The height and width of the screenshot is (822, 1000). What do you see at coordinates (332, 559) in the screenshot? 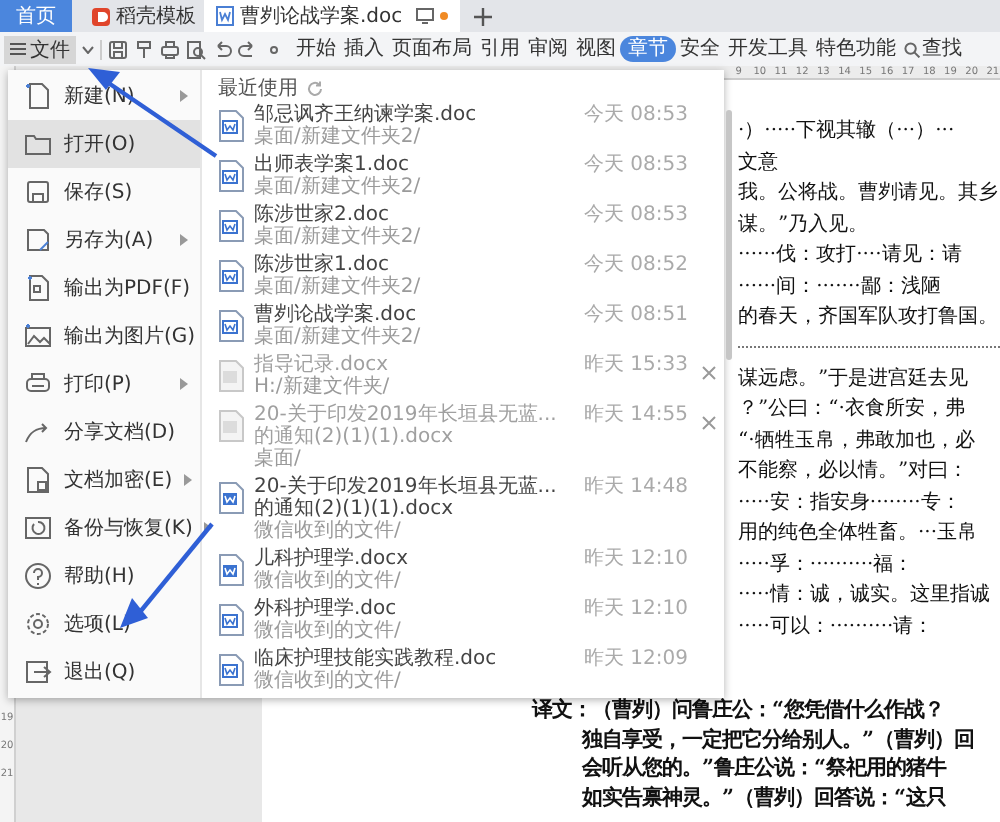
I see `file-name: 儿科护理学.docx` at bounding box center [332, 559].